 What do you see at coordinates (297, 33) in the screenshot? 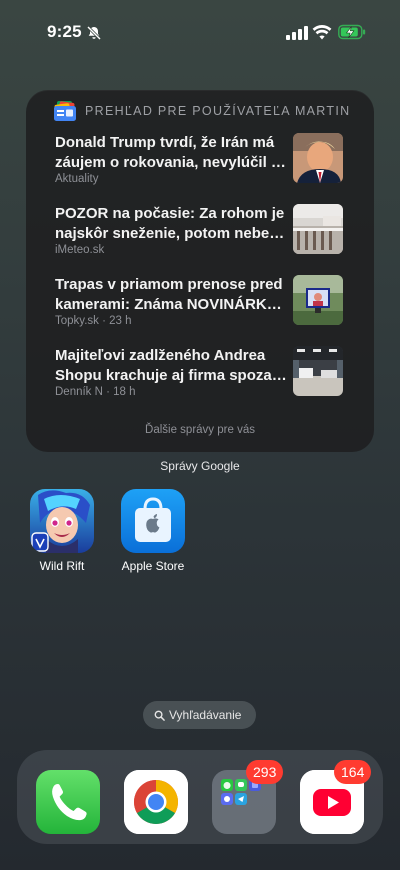
I see `cellular-signal-icon` at bounding box center [297, 33].